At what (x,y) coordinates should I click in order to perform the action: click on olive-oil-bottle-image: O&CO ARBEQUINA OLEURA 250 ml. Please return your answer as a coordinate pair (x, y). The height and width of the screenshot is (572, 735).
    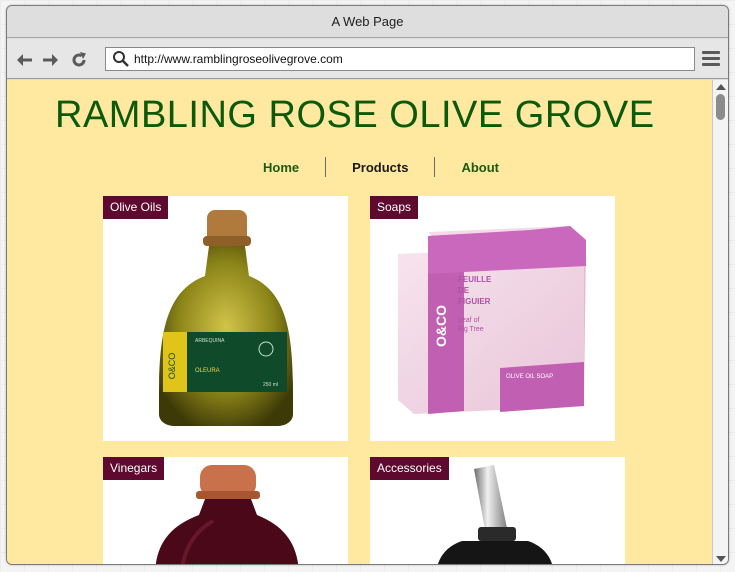
    Looking at the image, I should click on (226, 318).